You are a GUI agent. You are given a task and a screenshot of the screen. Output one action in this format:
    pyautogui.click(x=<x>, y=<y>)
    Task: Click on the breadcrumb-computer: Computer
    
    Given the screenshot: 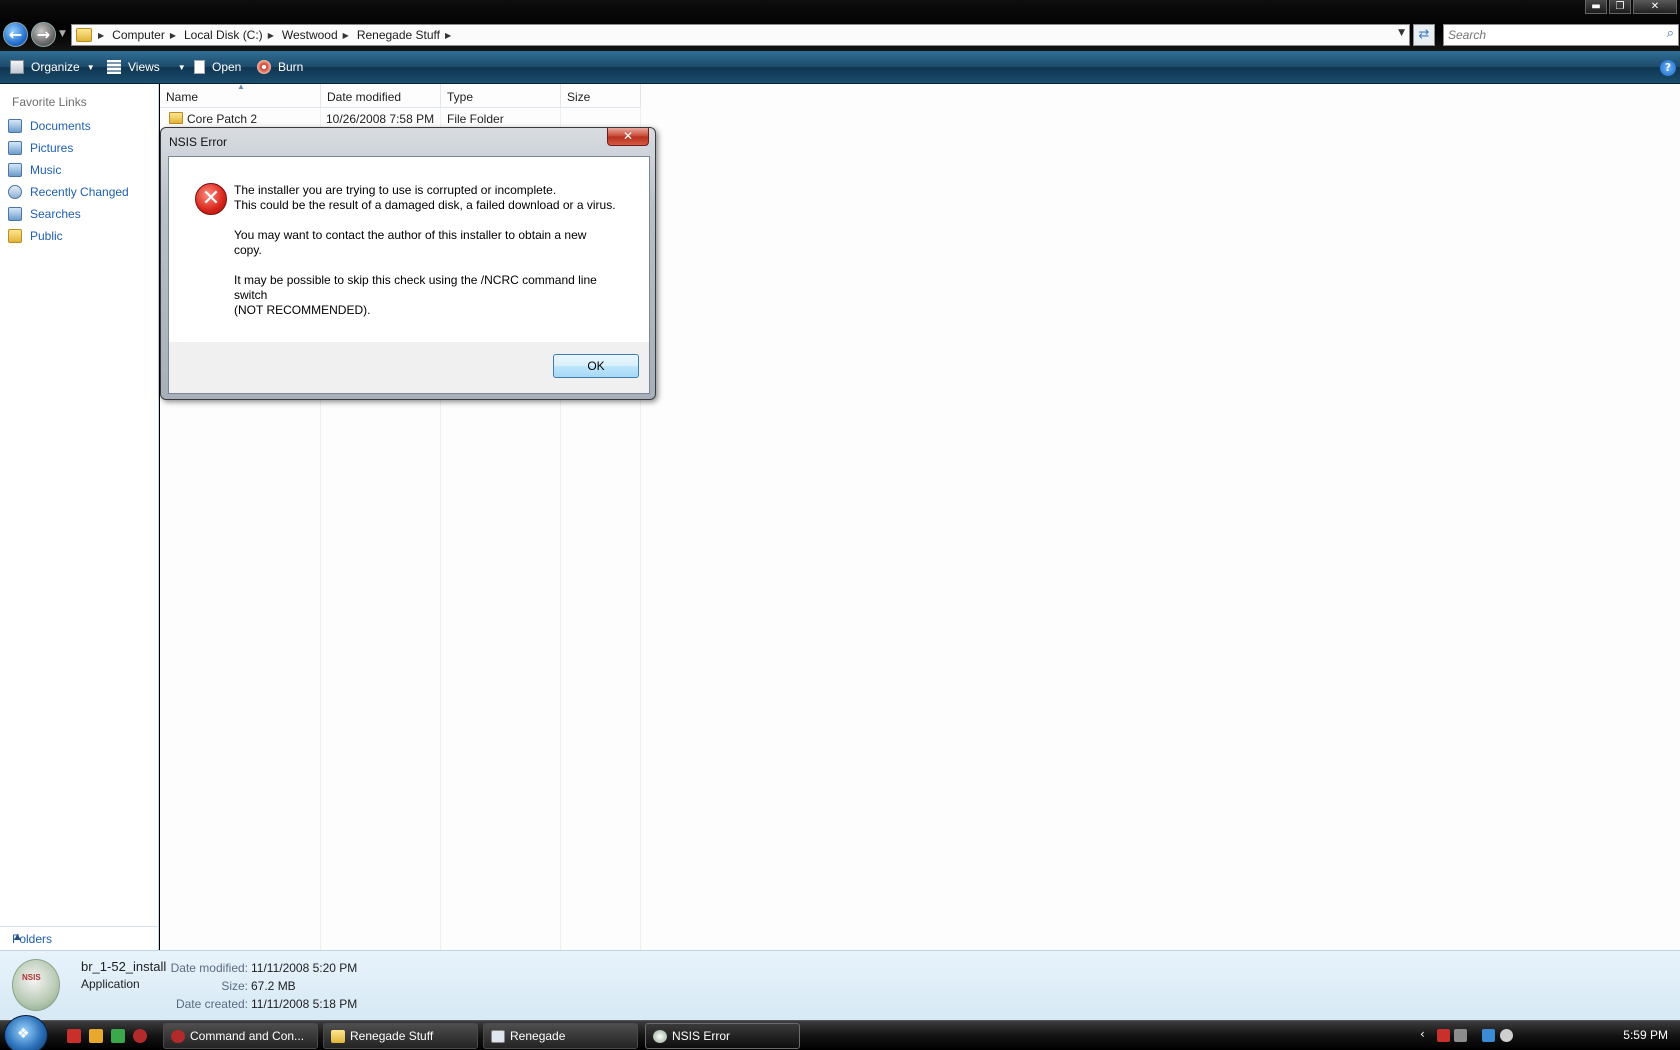 What is the action you would take?
    pyautogui.click(x=138, y=35)
    